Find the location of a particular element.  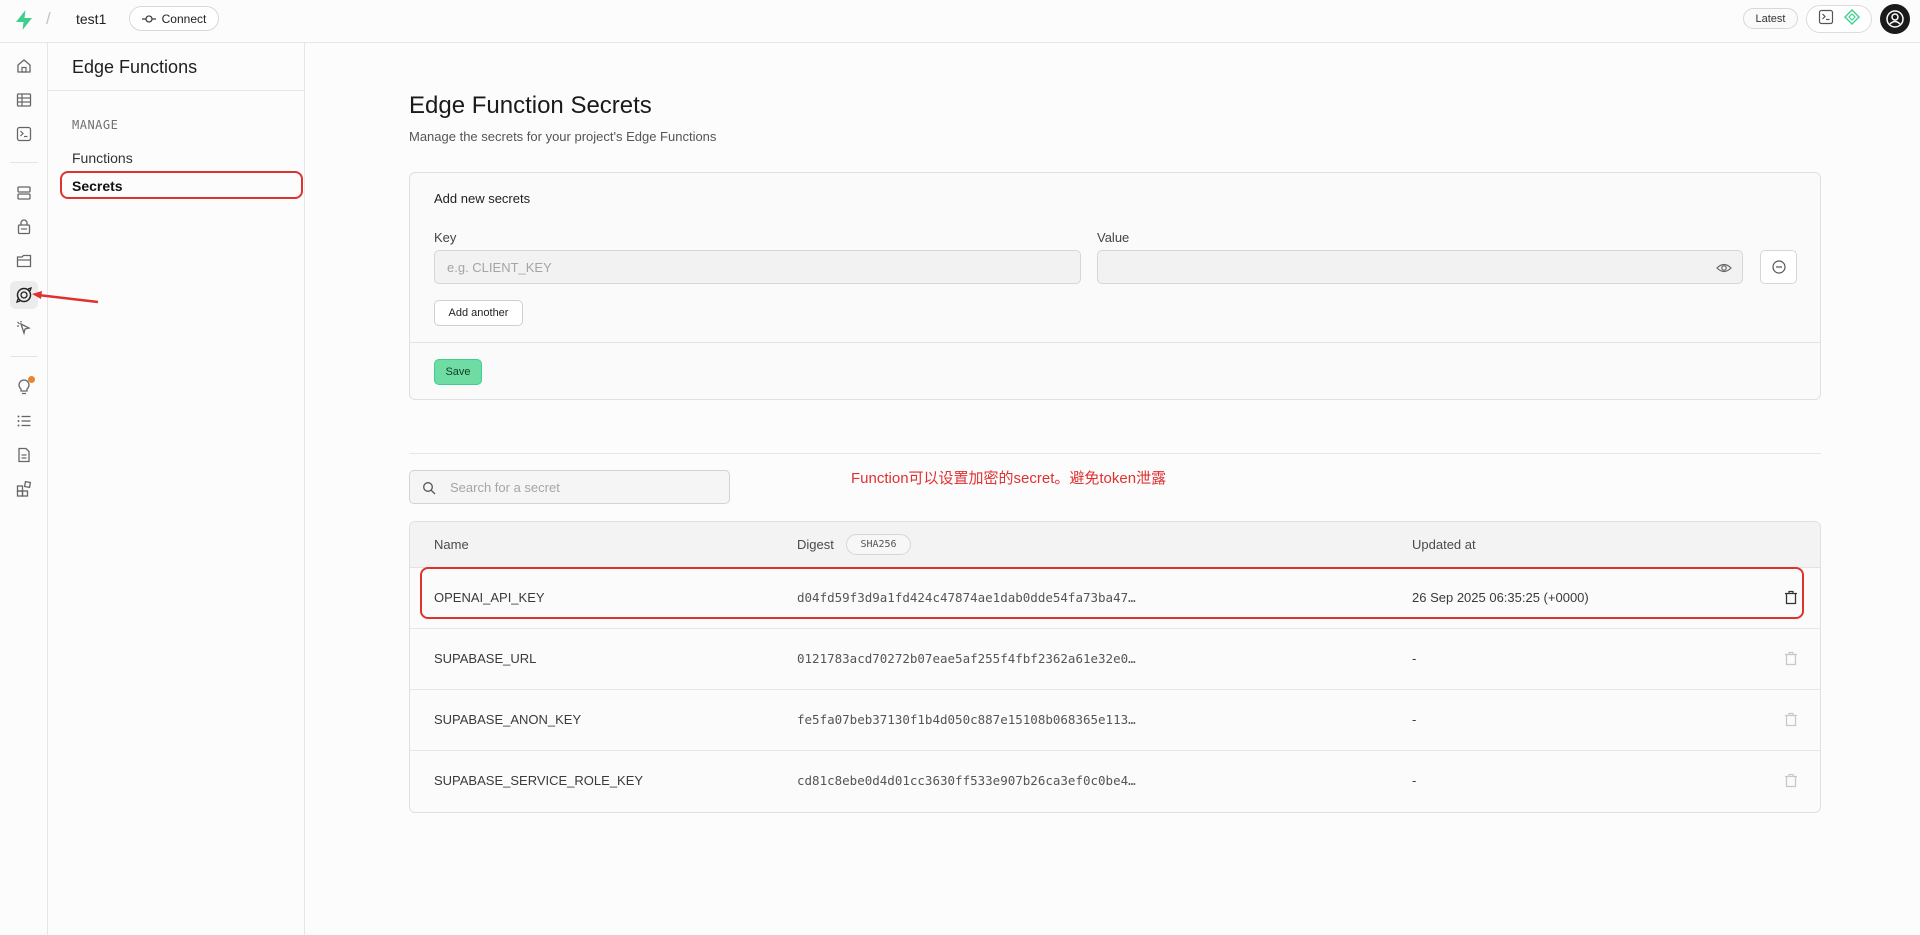

toolbar-icon-group is located at coordinates (1839, 19).